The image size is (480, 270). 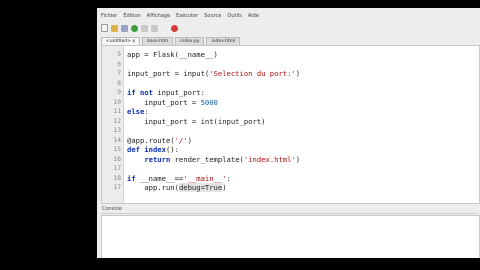 I want to click on close-icon, so click(x=174, y=28).